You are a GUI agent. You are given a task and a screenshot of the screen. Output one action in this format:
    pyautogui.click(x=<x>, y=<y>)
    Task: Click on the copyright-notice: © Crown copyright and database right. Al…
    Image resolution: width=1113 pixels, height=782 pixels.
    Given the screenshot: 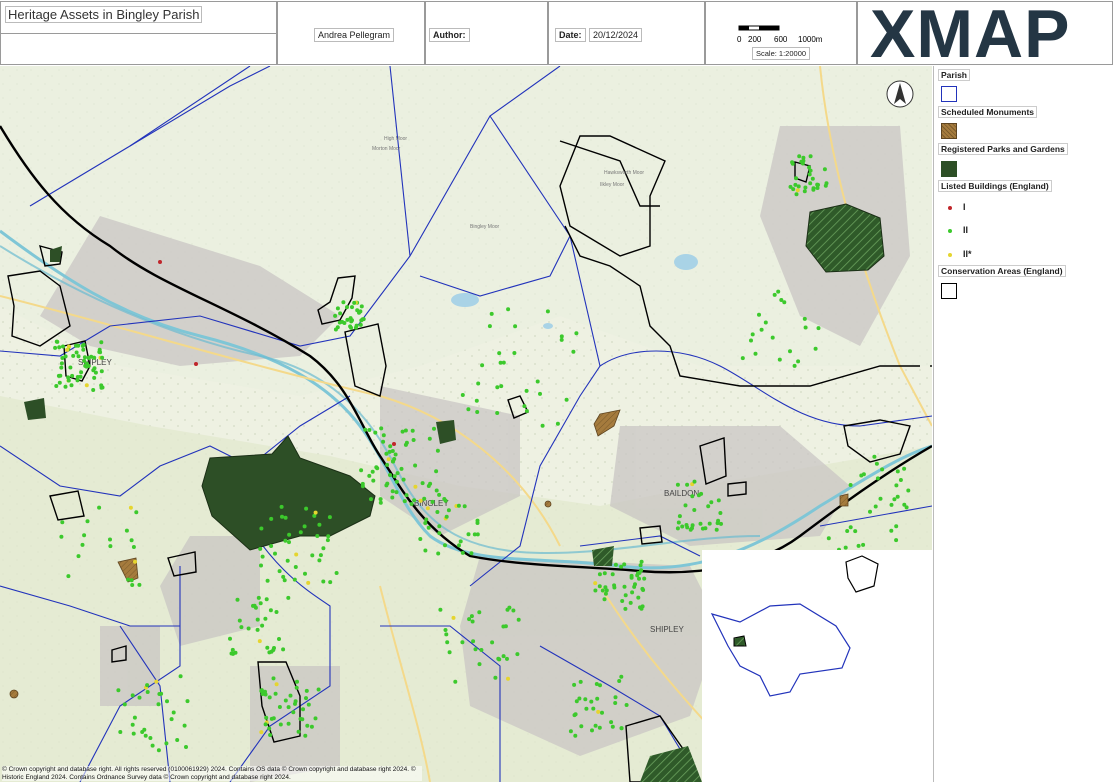 What is the action you would take?
    pyautogui.click(x=212, y=773)
    